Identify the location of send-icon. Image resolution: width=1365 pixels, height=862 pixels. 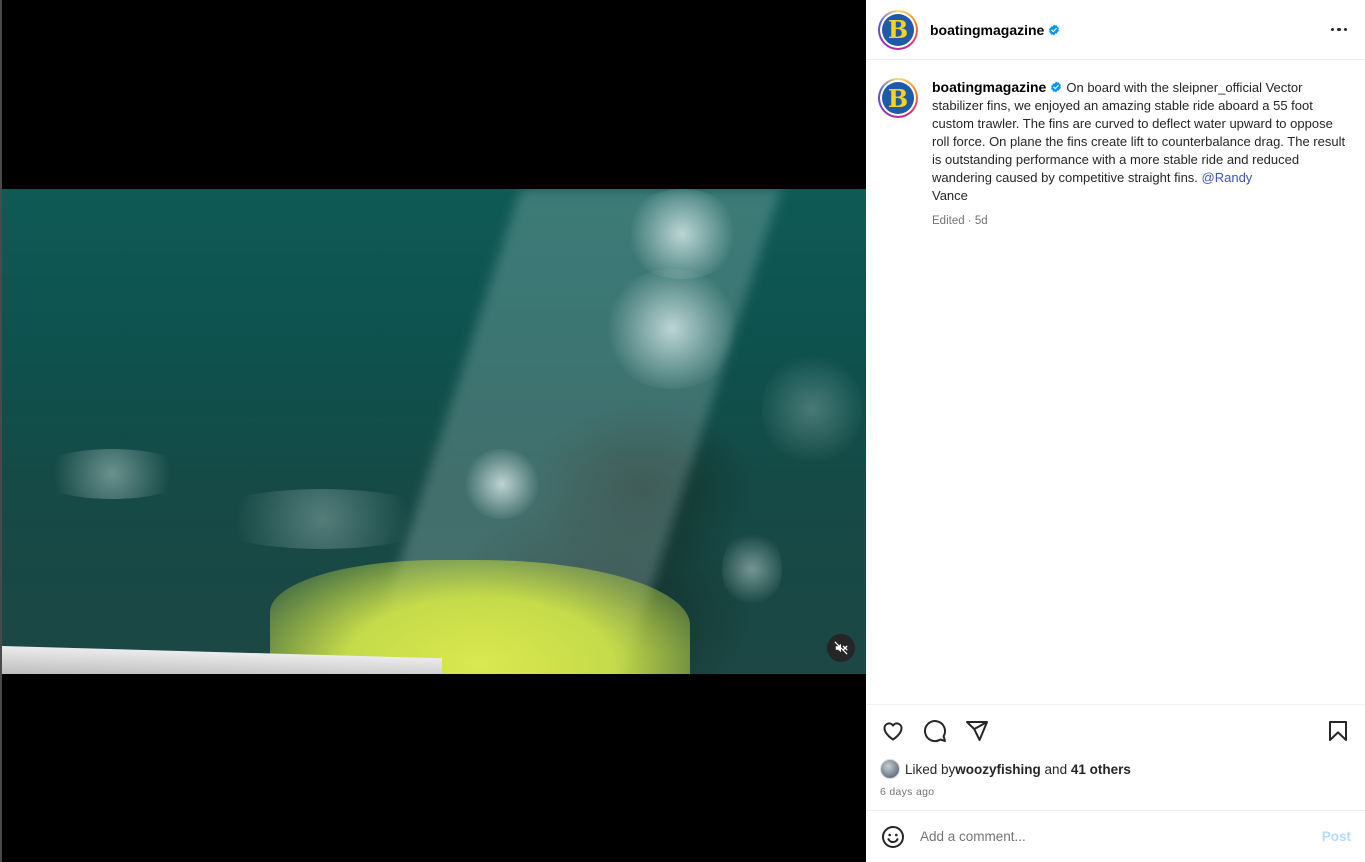
(977, 731).